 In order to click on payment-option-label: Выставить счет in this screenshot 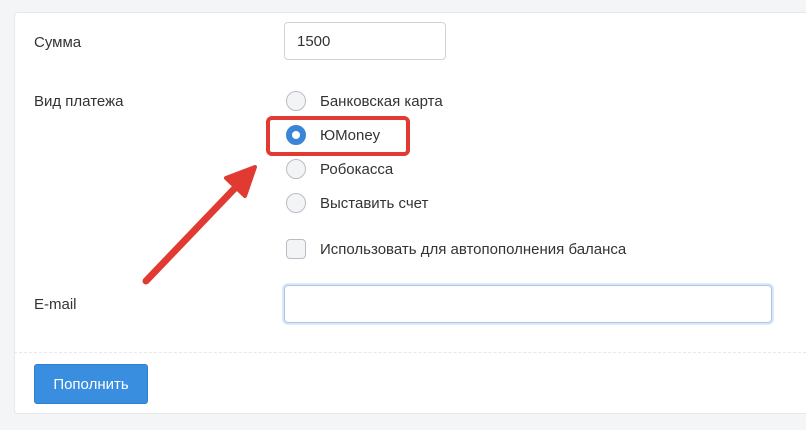, I will do `click(374, 203)`.